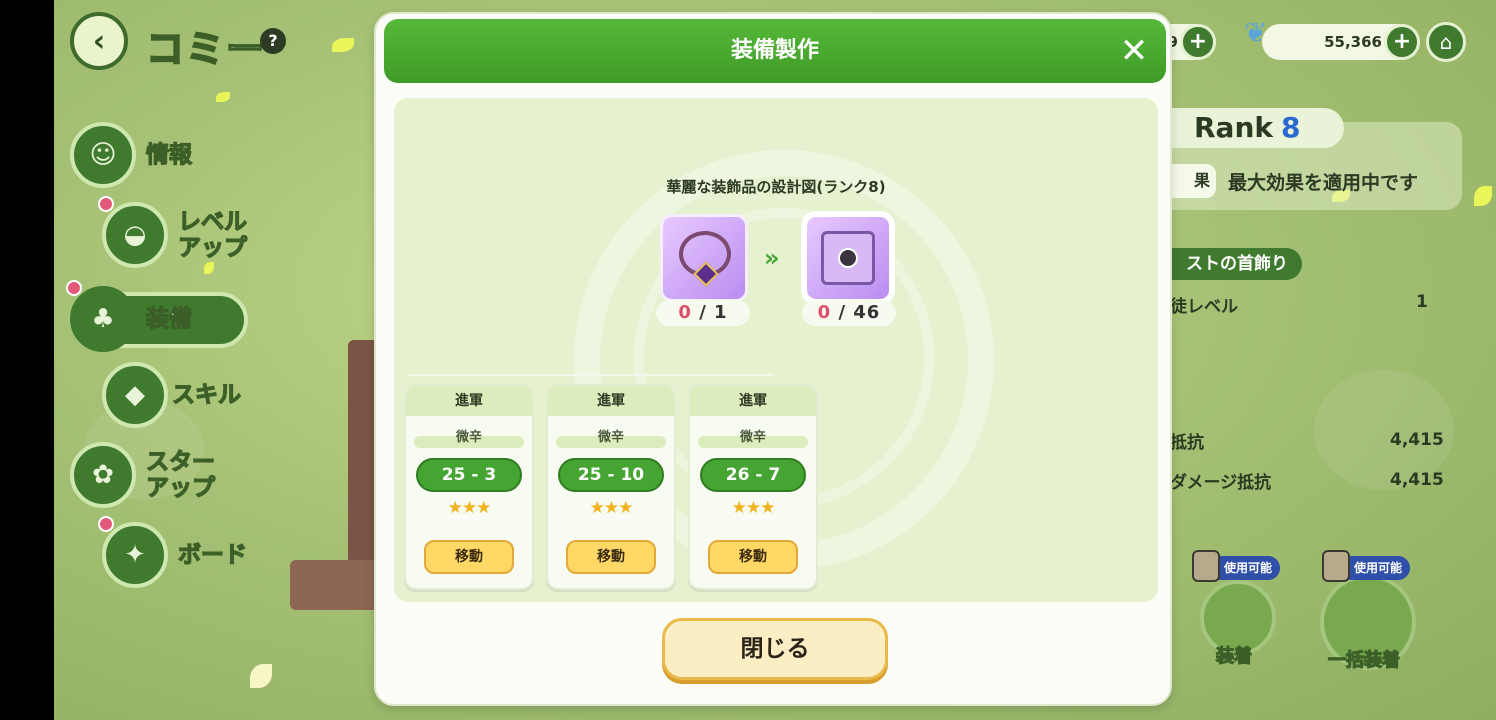 Image resolution: width=1496 pixels, height=720 pixels. What do you see at coordinates (1446, 42) in the screenshot?
I see `home-icon: ⌂` at bounding box center [1446, 42].